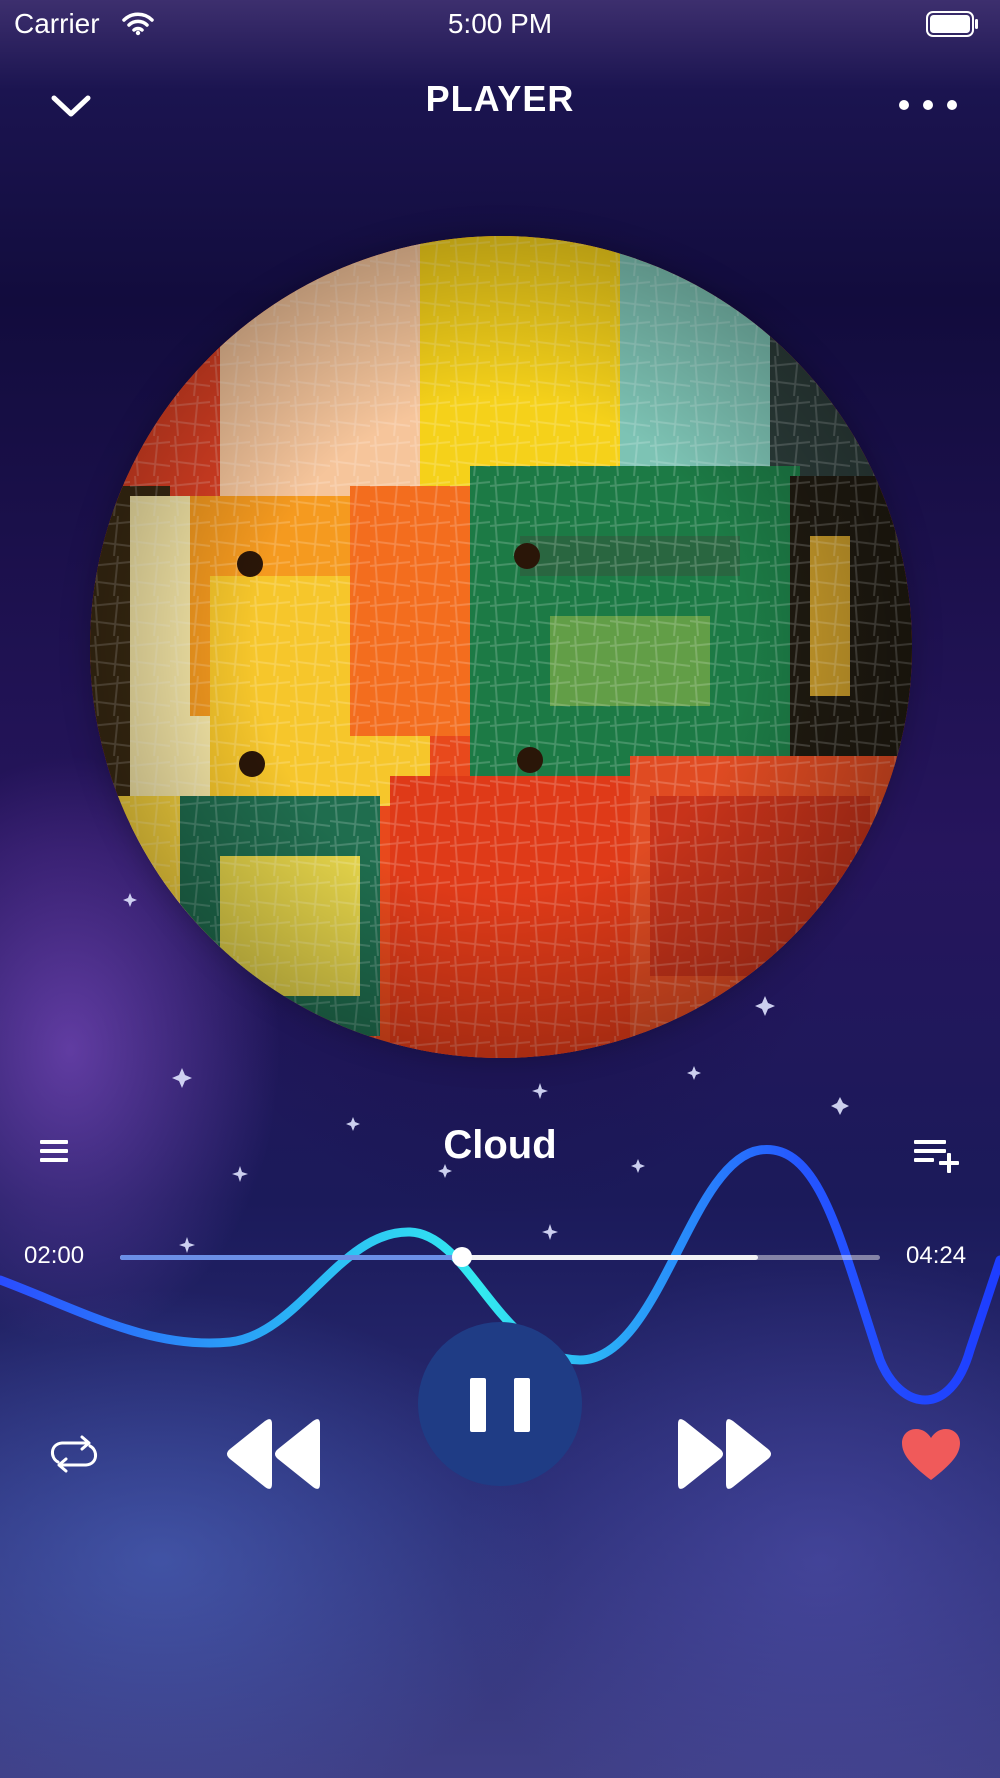 Image resolution: width=1000 pixels, height=1778 pixels. I want to click on rewind-icon, so click(272, 1454).